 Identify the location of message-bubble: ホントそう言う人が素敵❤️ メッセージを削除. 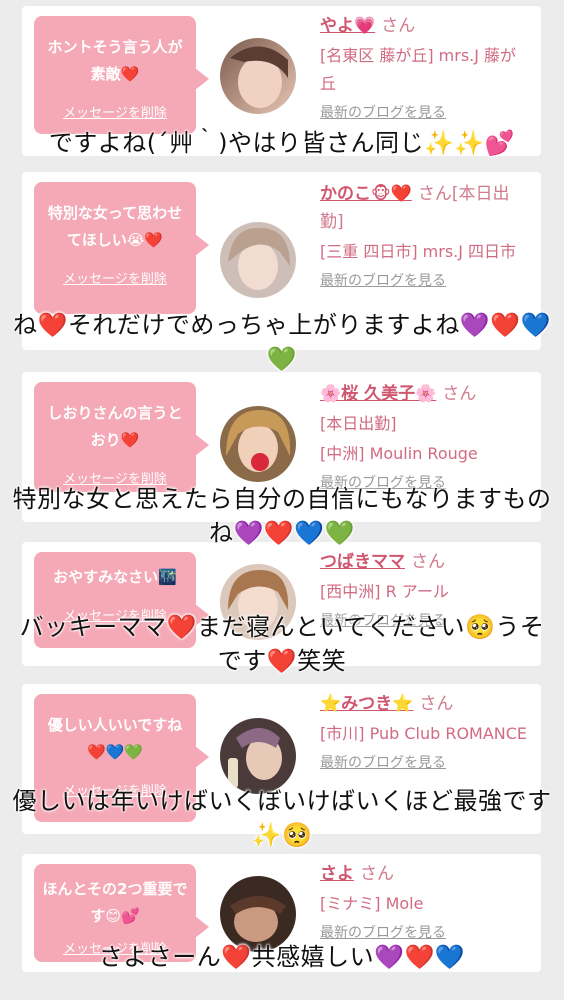
(121, 75).